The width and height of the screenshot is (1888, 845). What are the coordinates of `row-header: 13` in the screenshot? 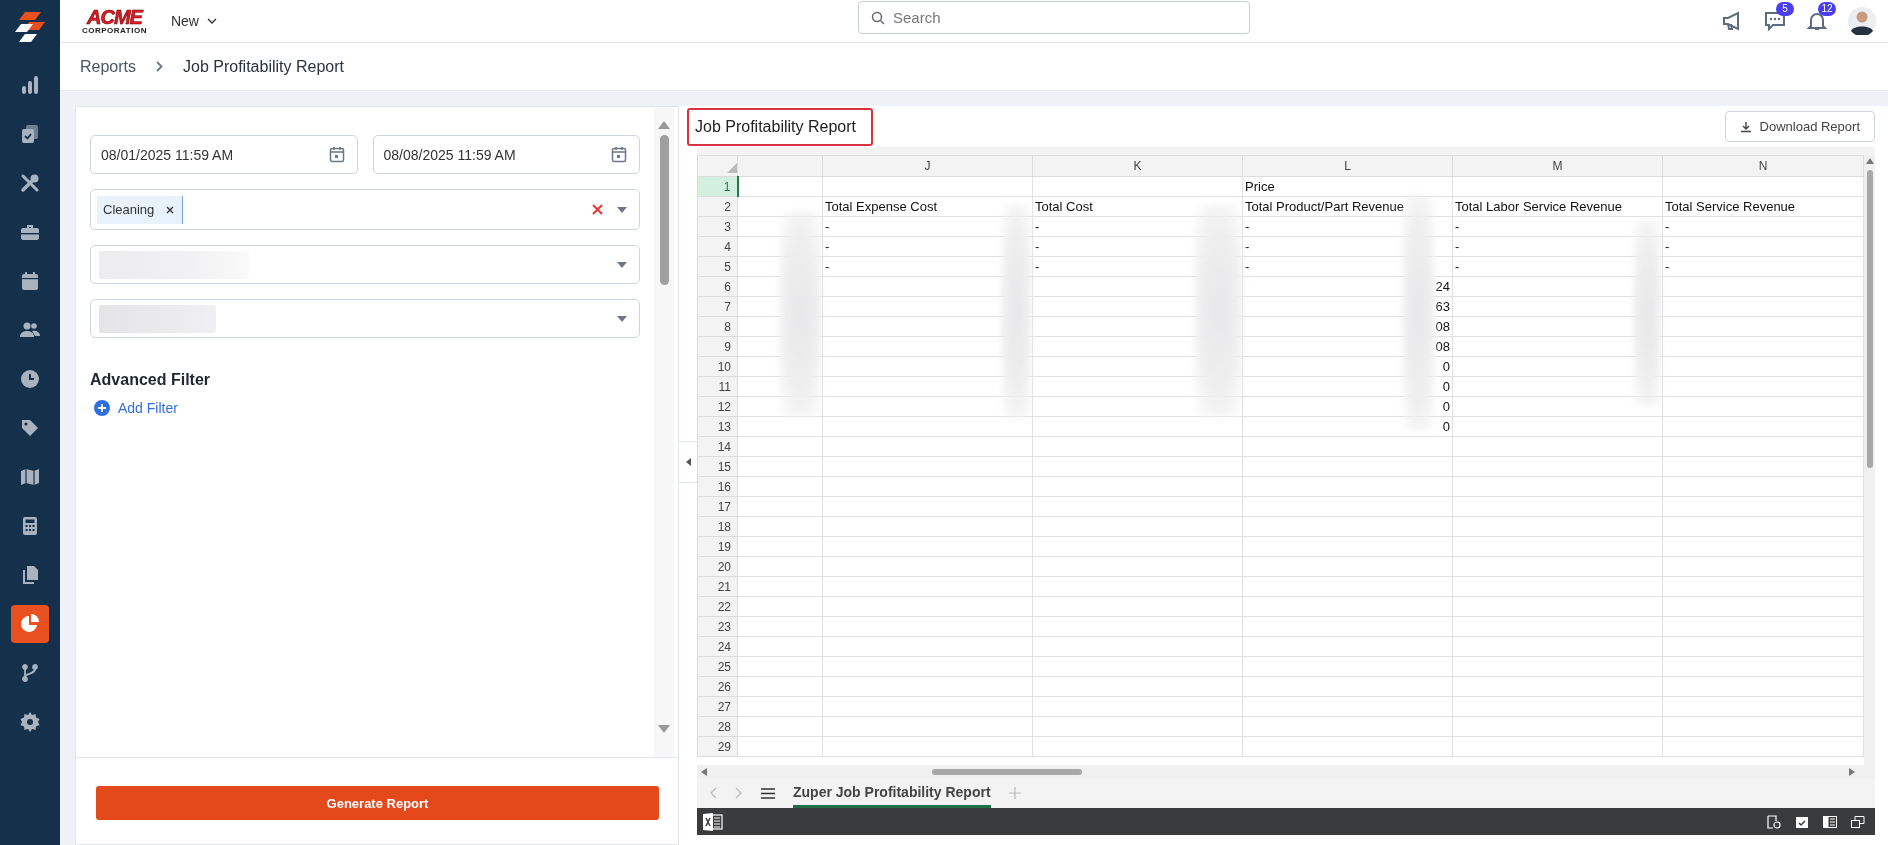 It's located at (717, 426).